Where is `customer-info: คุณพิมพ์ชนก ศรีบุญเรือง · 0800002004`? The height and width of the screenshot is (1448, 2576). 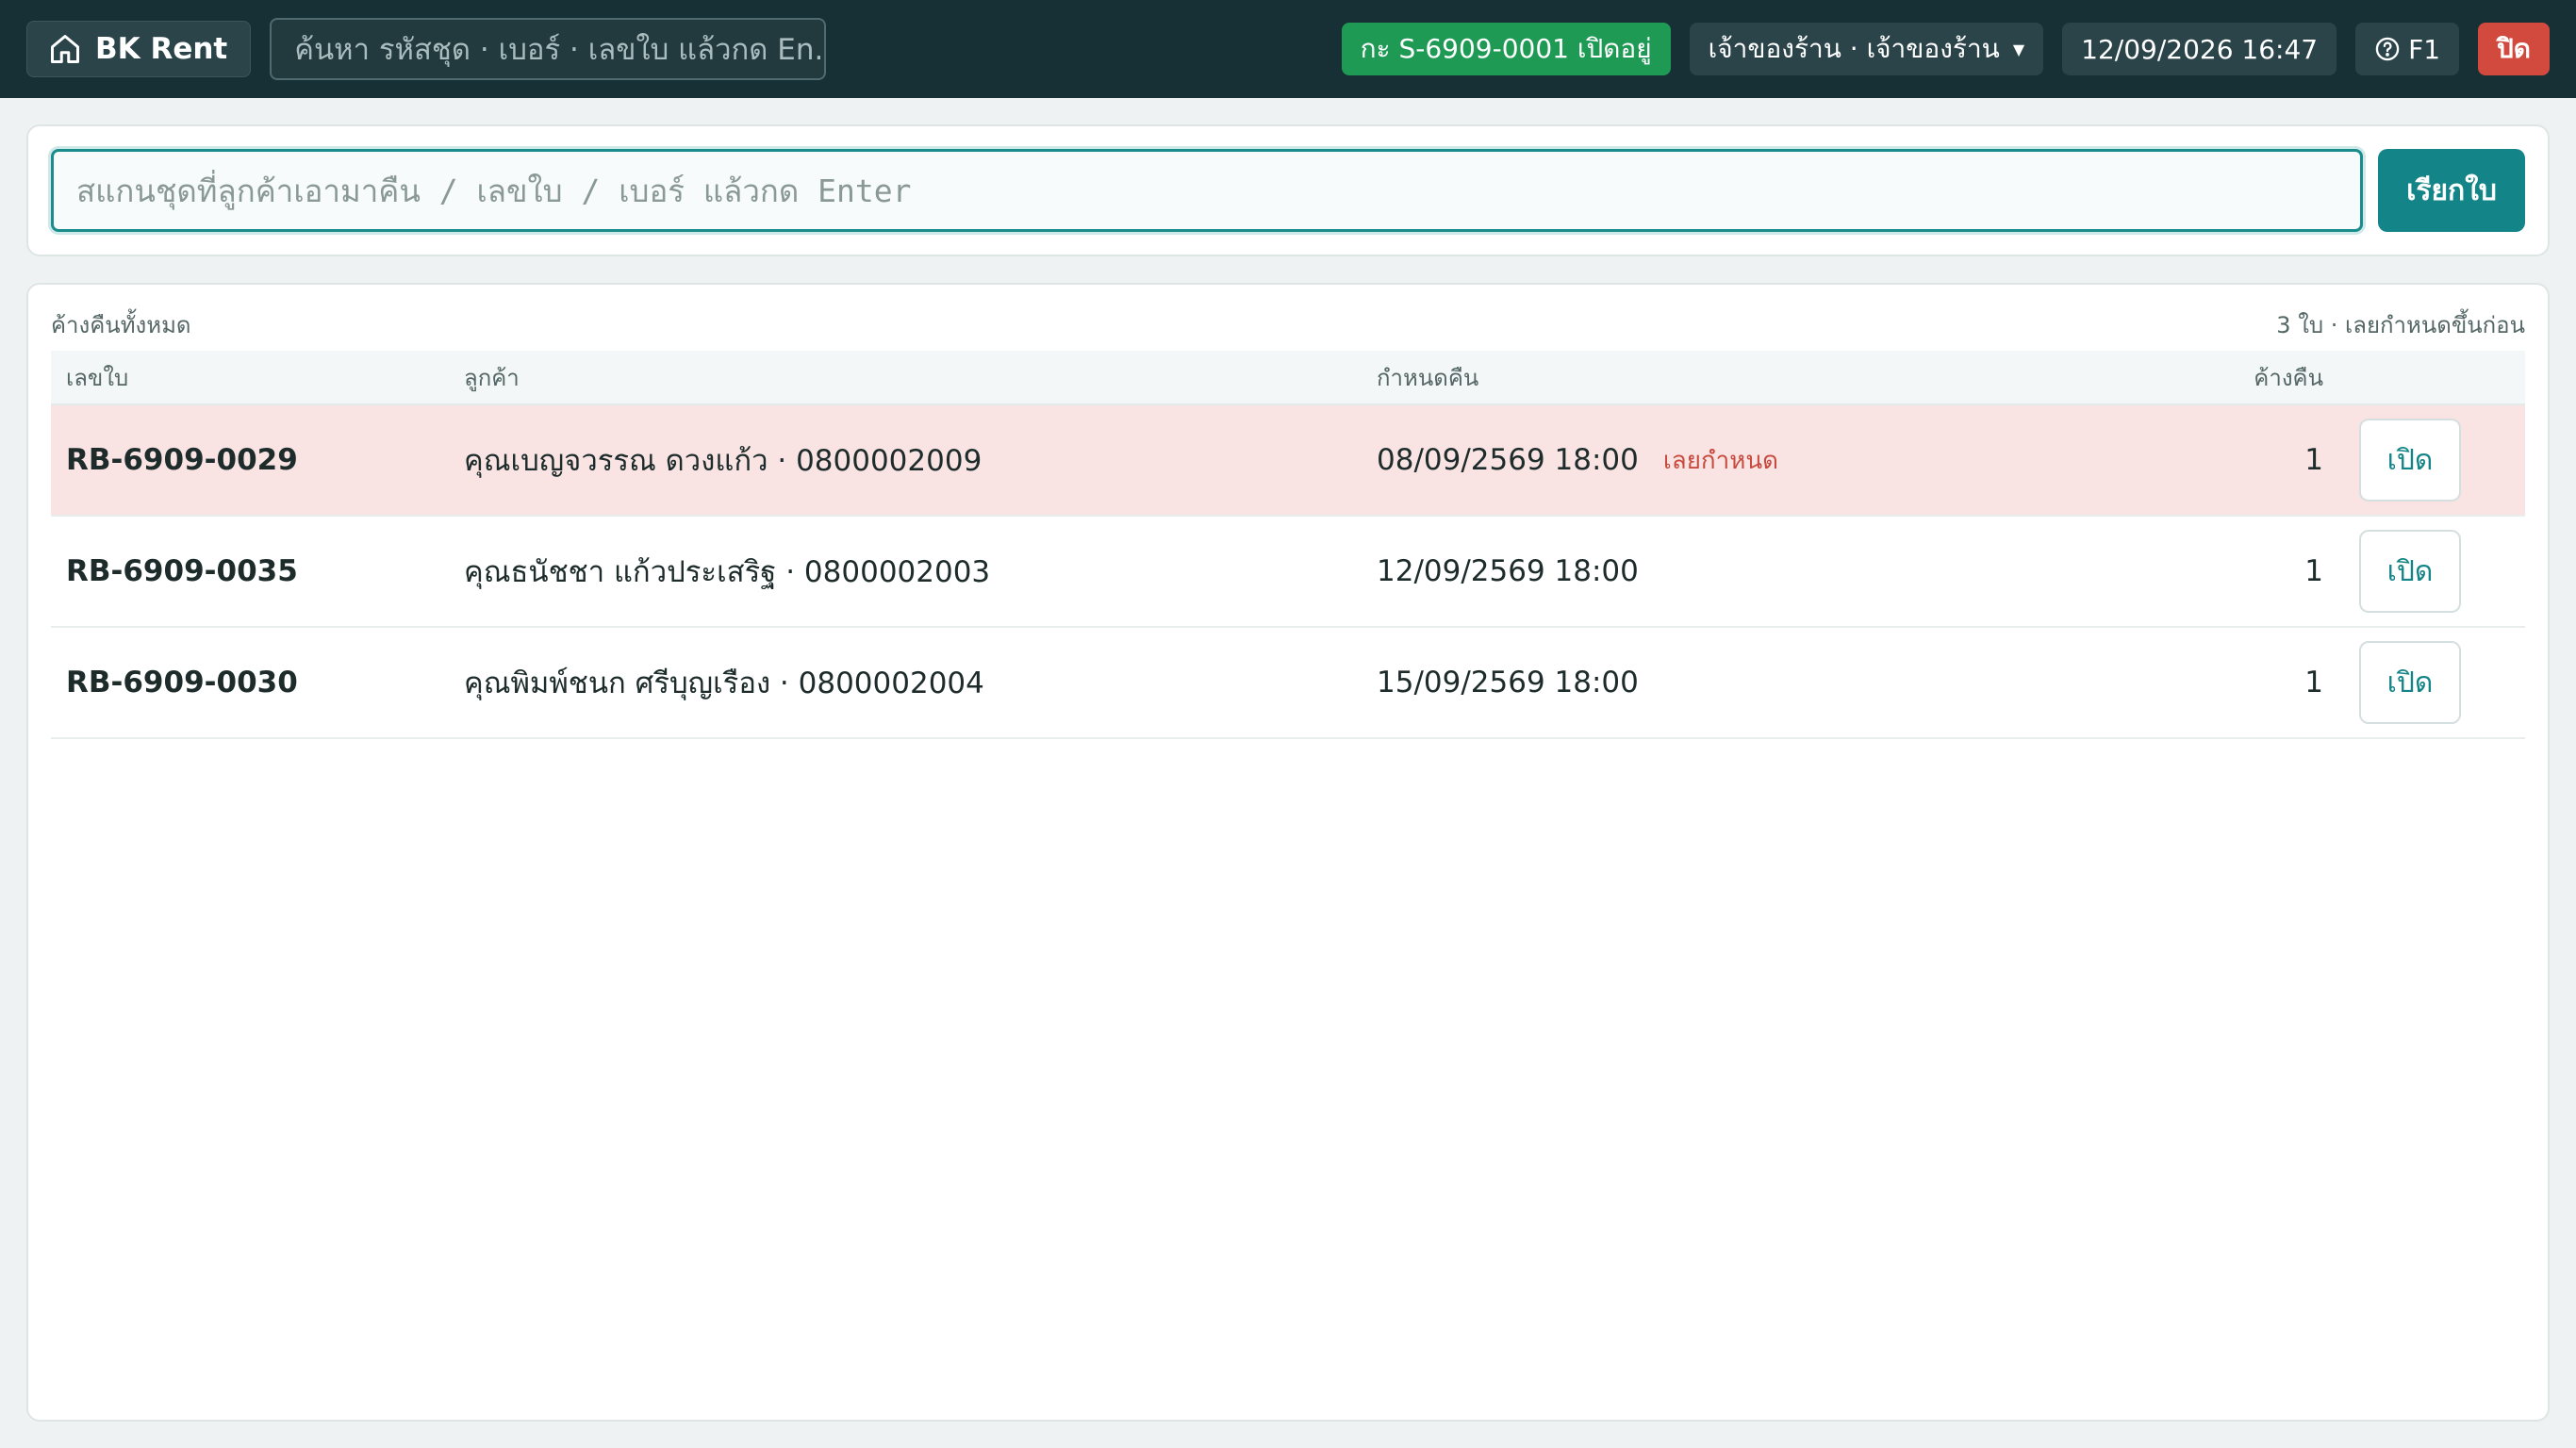 customer-info: คุณพิมพ์ชนก ศรีบุญเรือง · 0800002004 is located at coordinates (724, 683).